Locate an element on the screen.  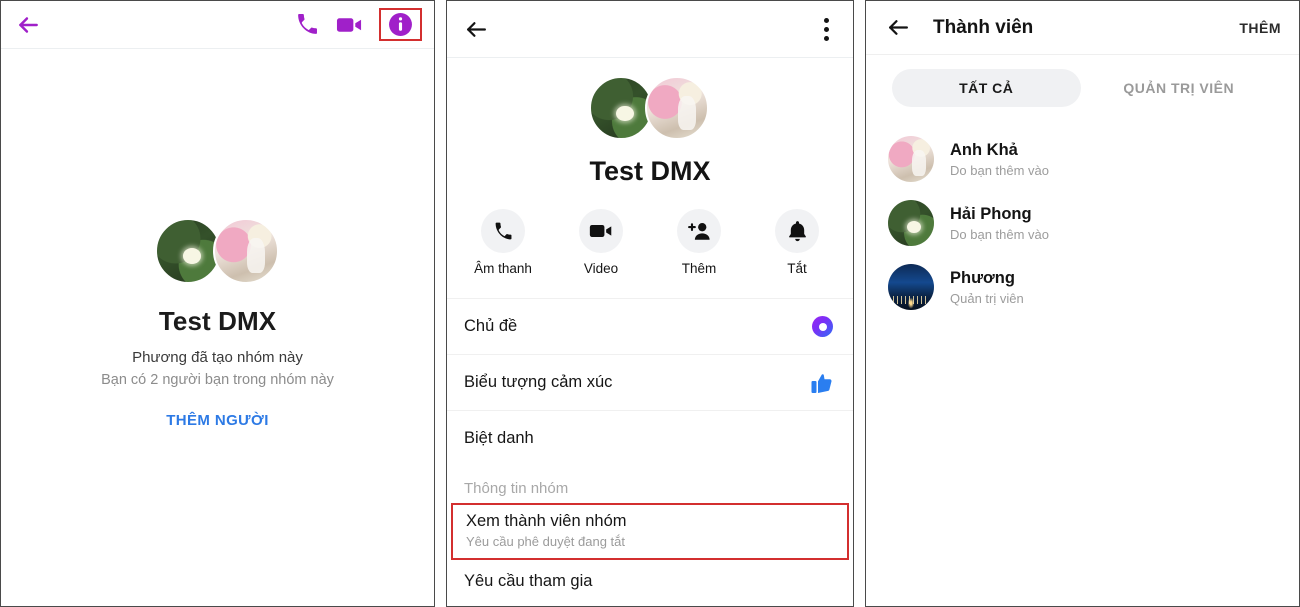
row-label: Biểu tượng cảm xúc is located at coordinates (538, 382).